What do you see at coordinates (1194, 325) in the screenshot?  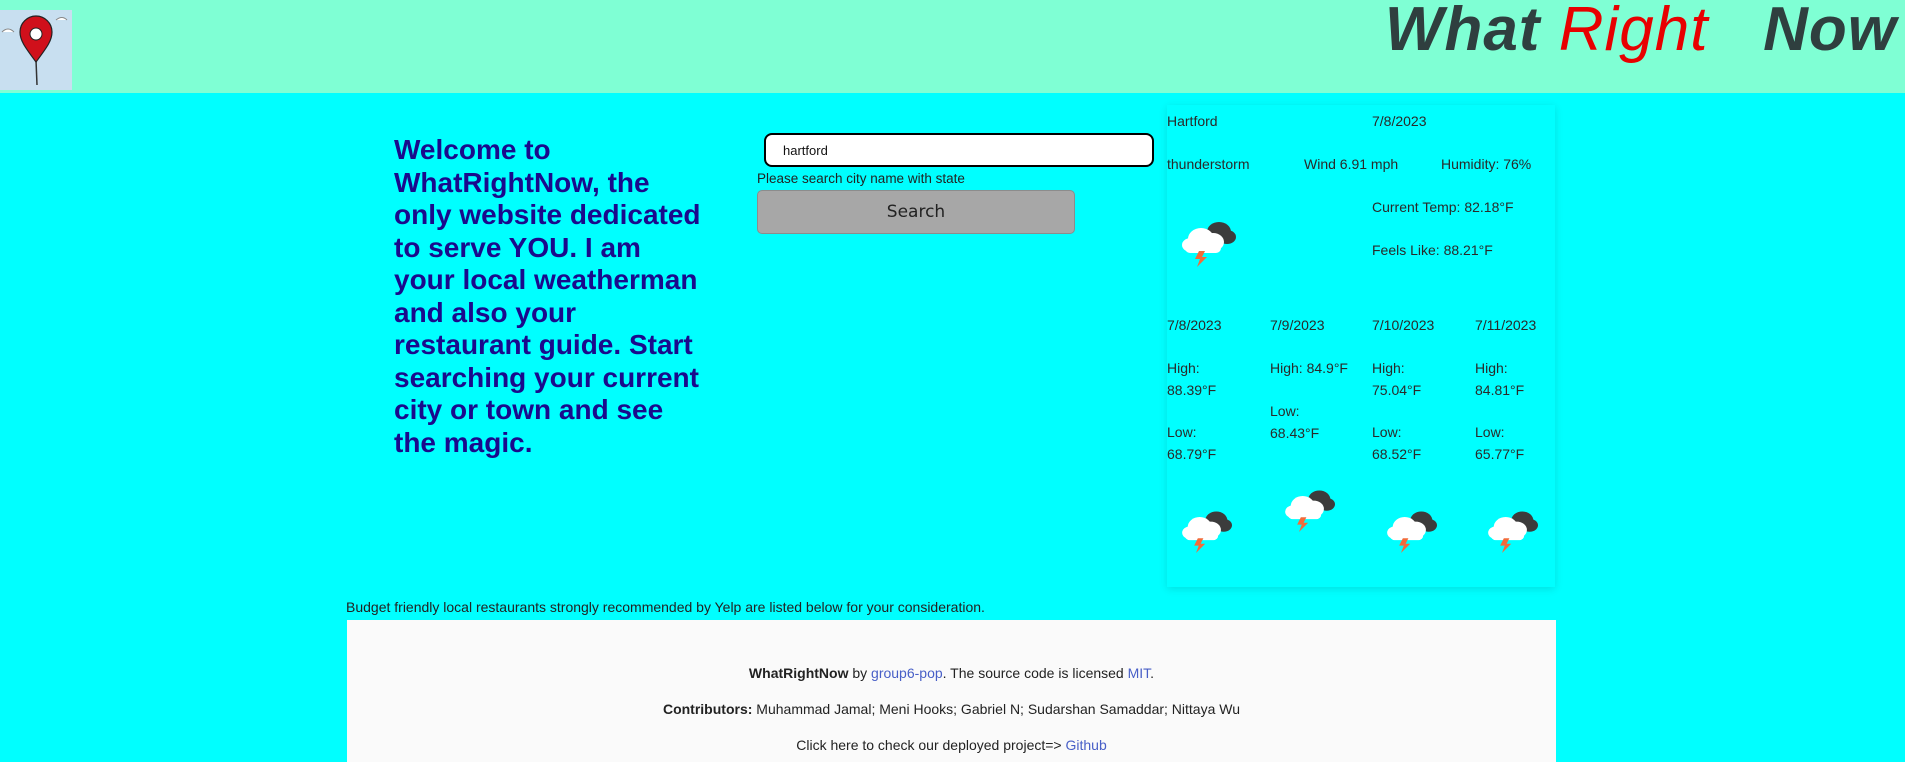 I see `forecast-date: 7/8/2023` at bounding box center [1194, 325].